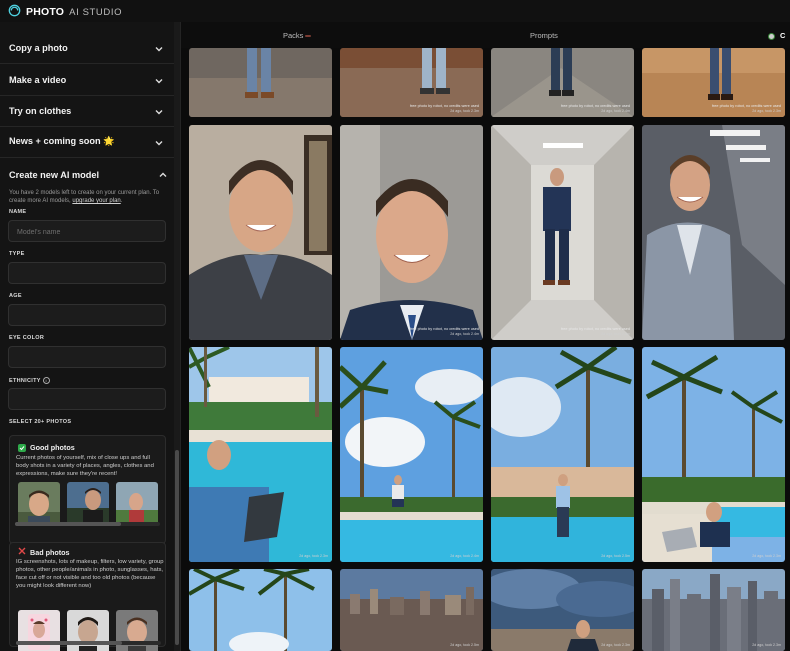 This screenshot has height=651, width=790. What do you see at coordinates (17, 254) in the screenshot?
I see `type-label: TYPE` at bounding box center [17, 254].